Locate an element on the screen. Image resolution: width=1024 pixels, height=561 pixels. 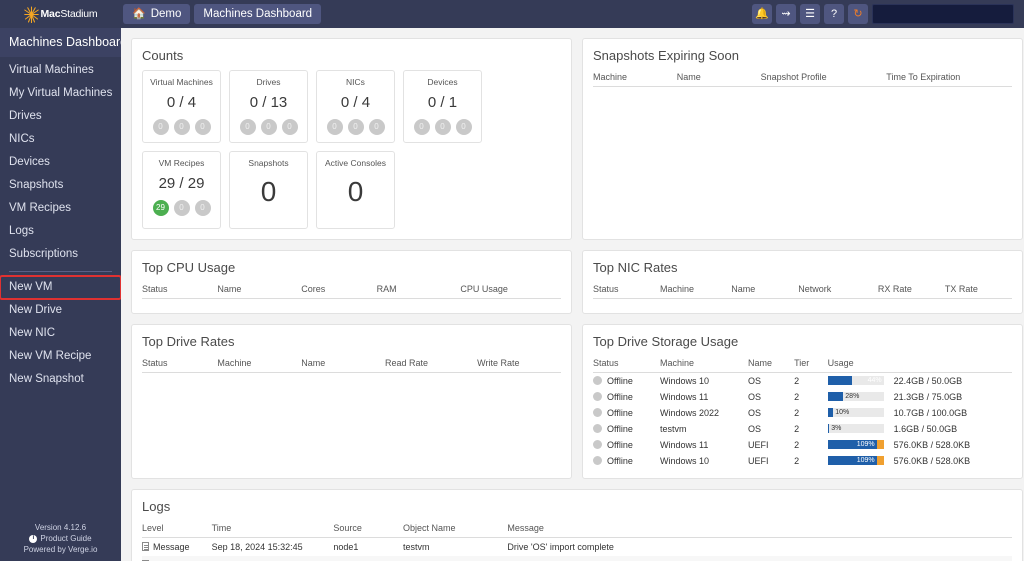
top-drive-rates-table: Status Machine Name Read Rate Write Rate is located at coordinates (351, 364).